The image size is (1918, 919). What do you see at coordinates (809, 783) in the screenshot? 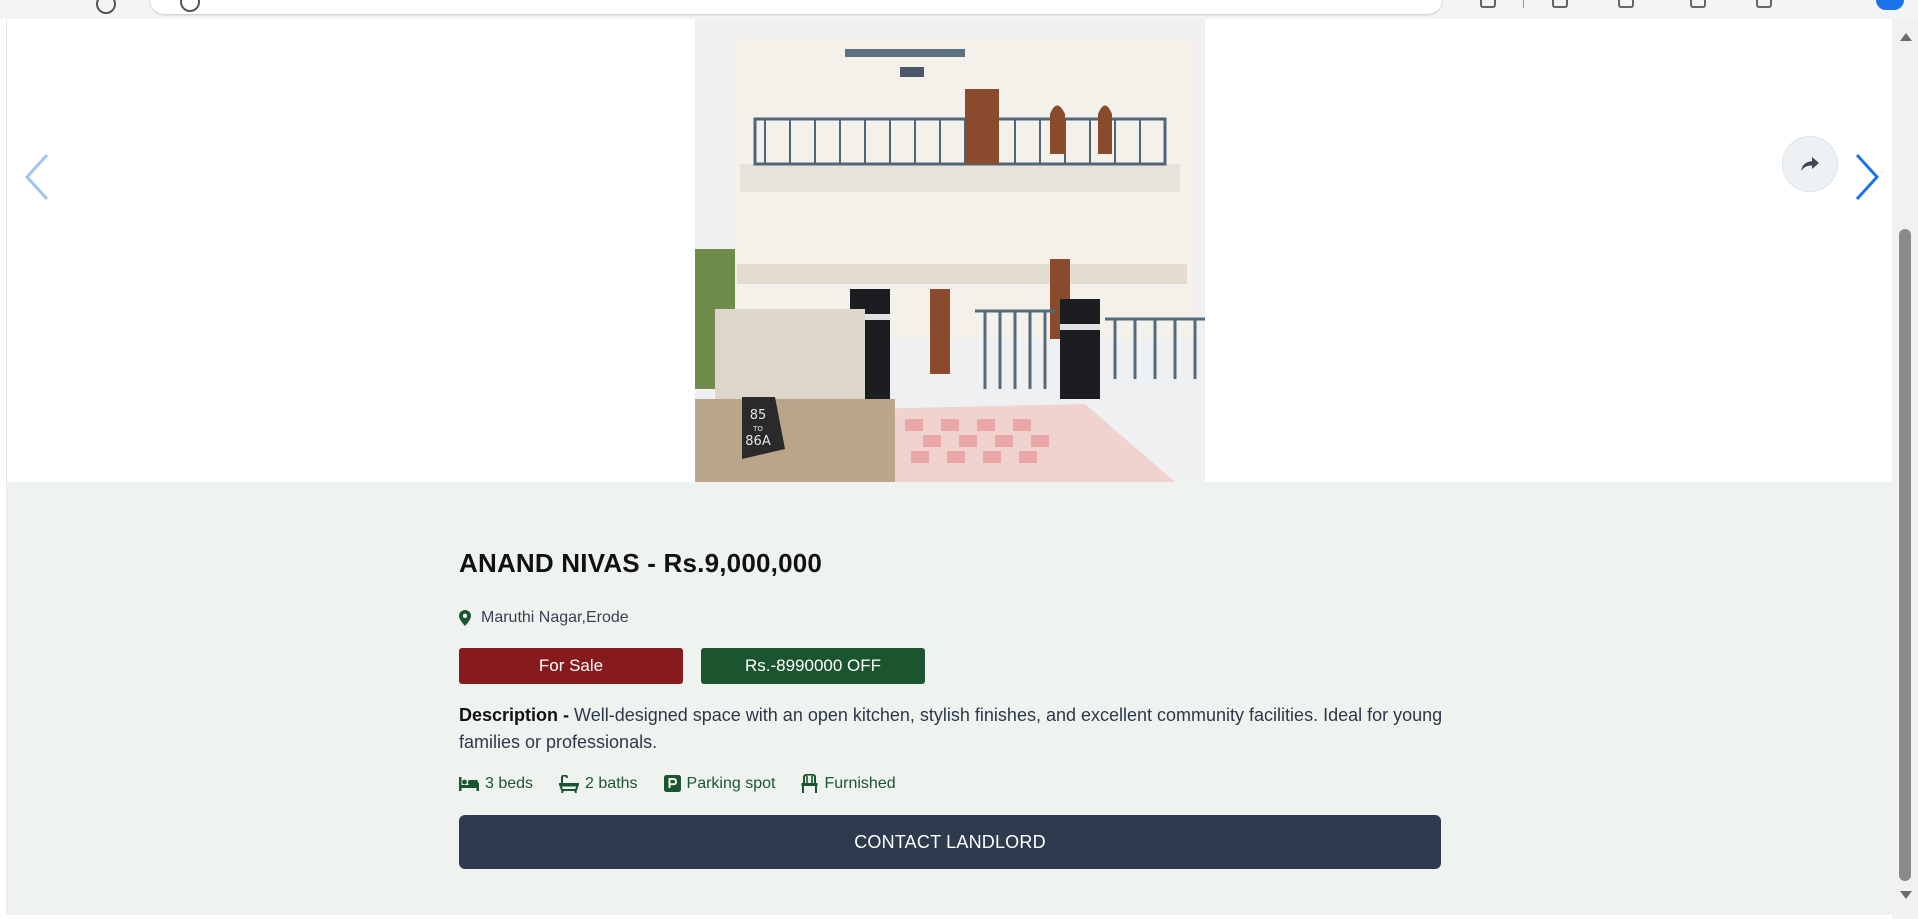
I see `chair-icon` at bounding box center [809, 783].